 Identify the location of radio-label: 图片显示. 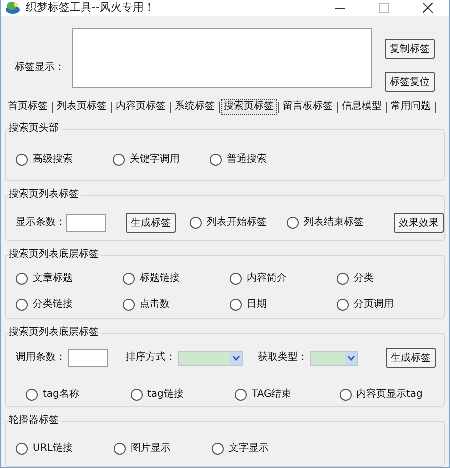
(151, 449).